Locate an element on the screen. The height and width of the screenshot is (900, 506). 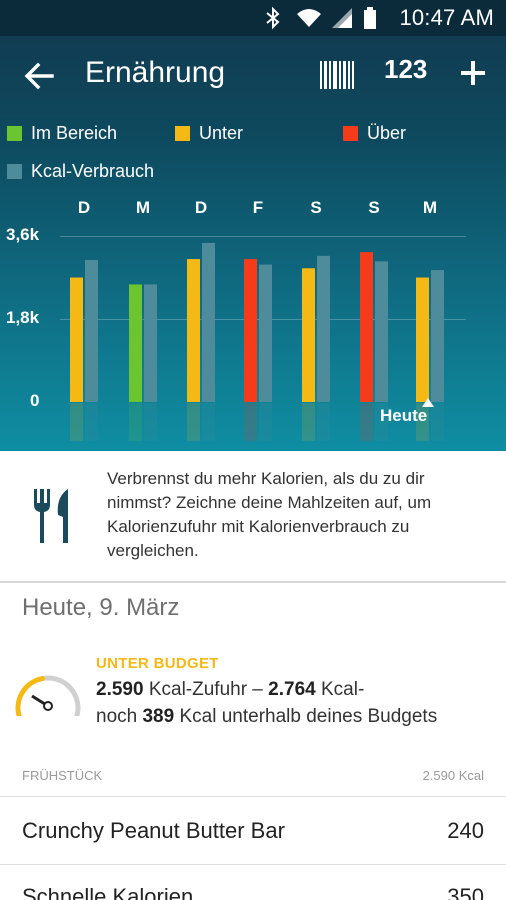
food-calories: 240 is located at coordinates (465, 830).